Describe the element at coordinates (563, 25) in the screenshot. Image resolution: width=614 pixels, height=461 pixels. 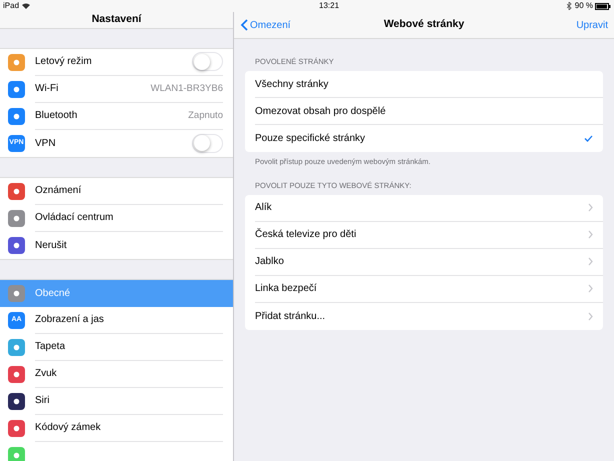
I see `edit-button: Upravit` at that location.